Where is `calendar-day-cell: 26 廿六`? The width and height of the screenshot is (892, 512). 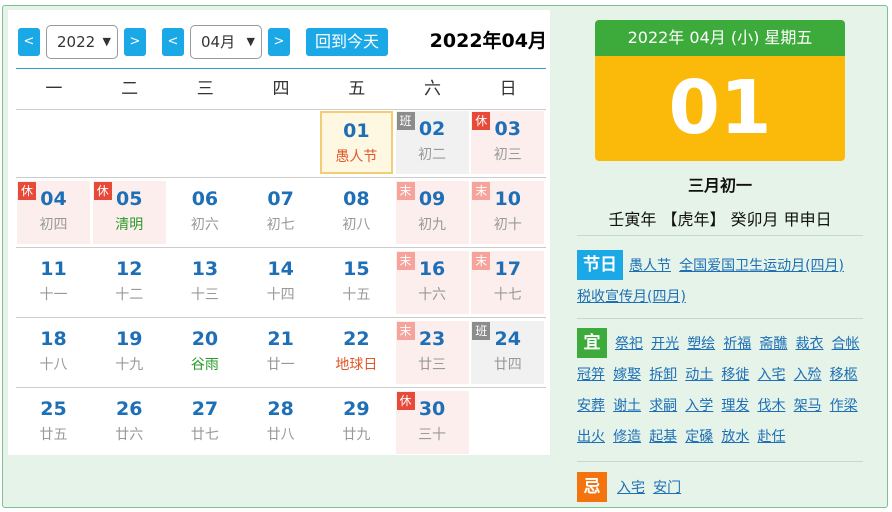
calendar-day-cell: 26 廿六 is located at coordinates (129, 422).